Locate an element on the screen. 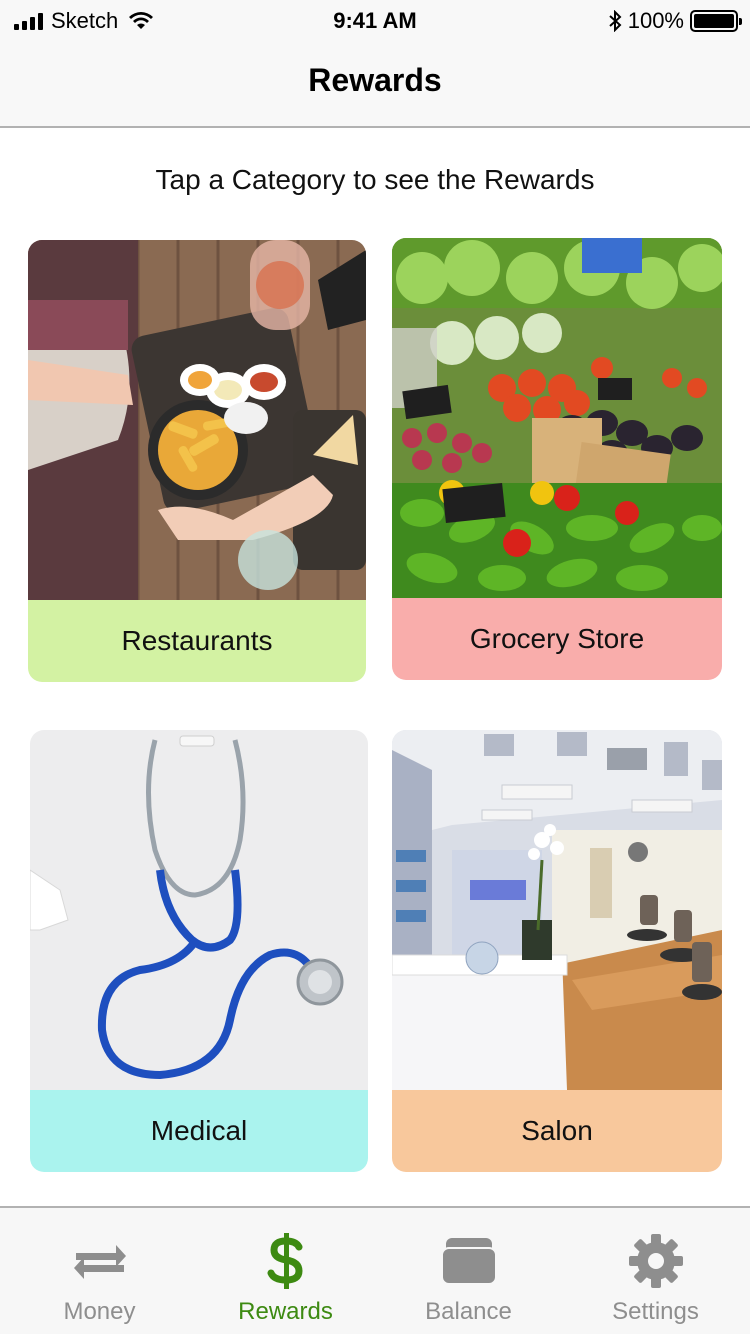 The image size is (750, 1334). tab-bar: Money Rewards Balance Settings is located at coordinates (375, 1270).